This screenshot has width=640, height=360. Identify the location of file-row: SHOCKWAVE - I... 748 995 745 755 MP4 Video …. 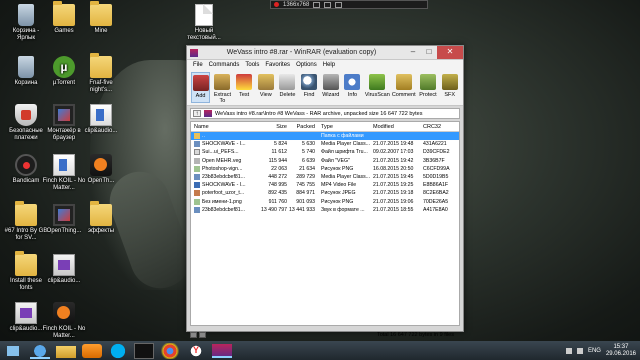
(325, 185).